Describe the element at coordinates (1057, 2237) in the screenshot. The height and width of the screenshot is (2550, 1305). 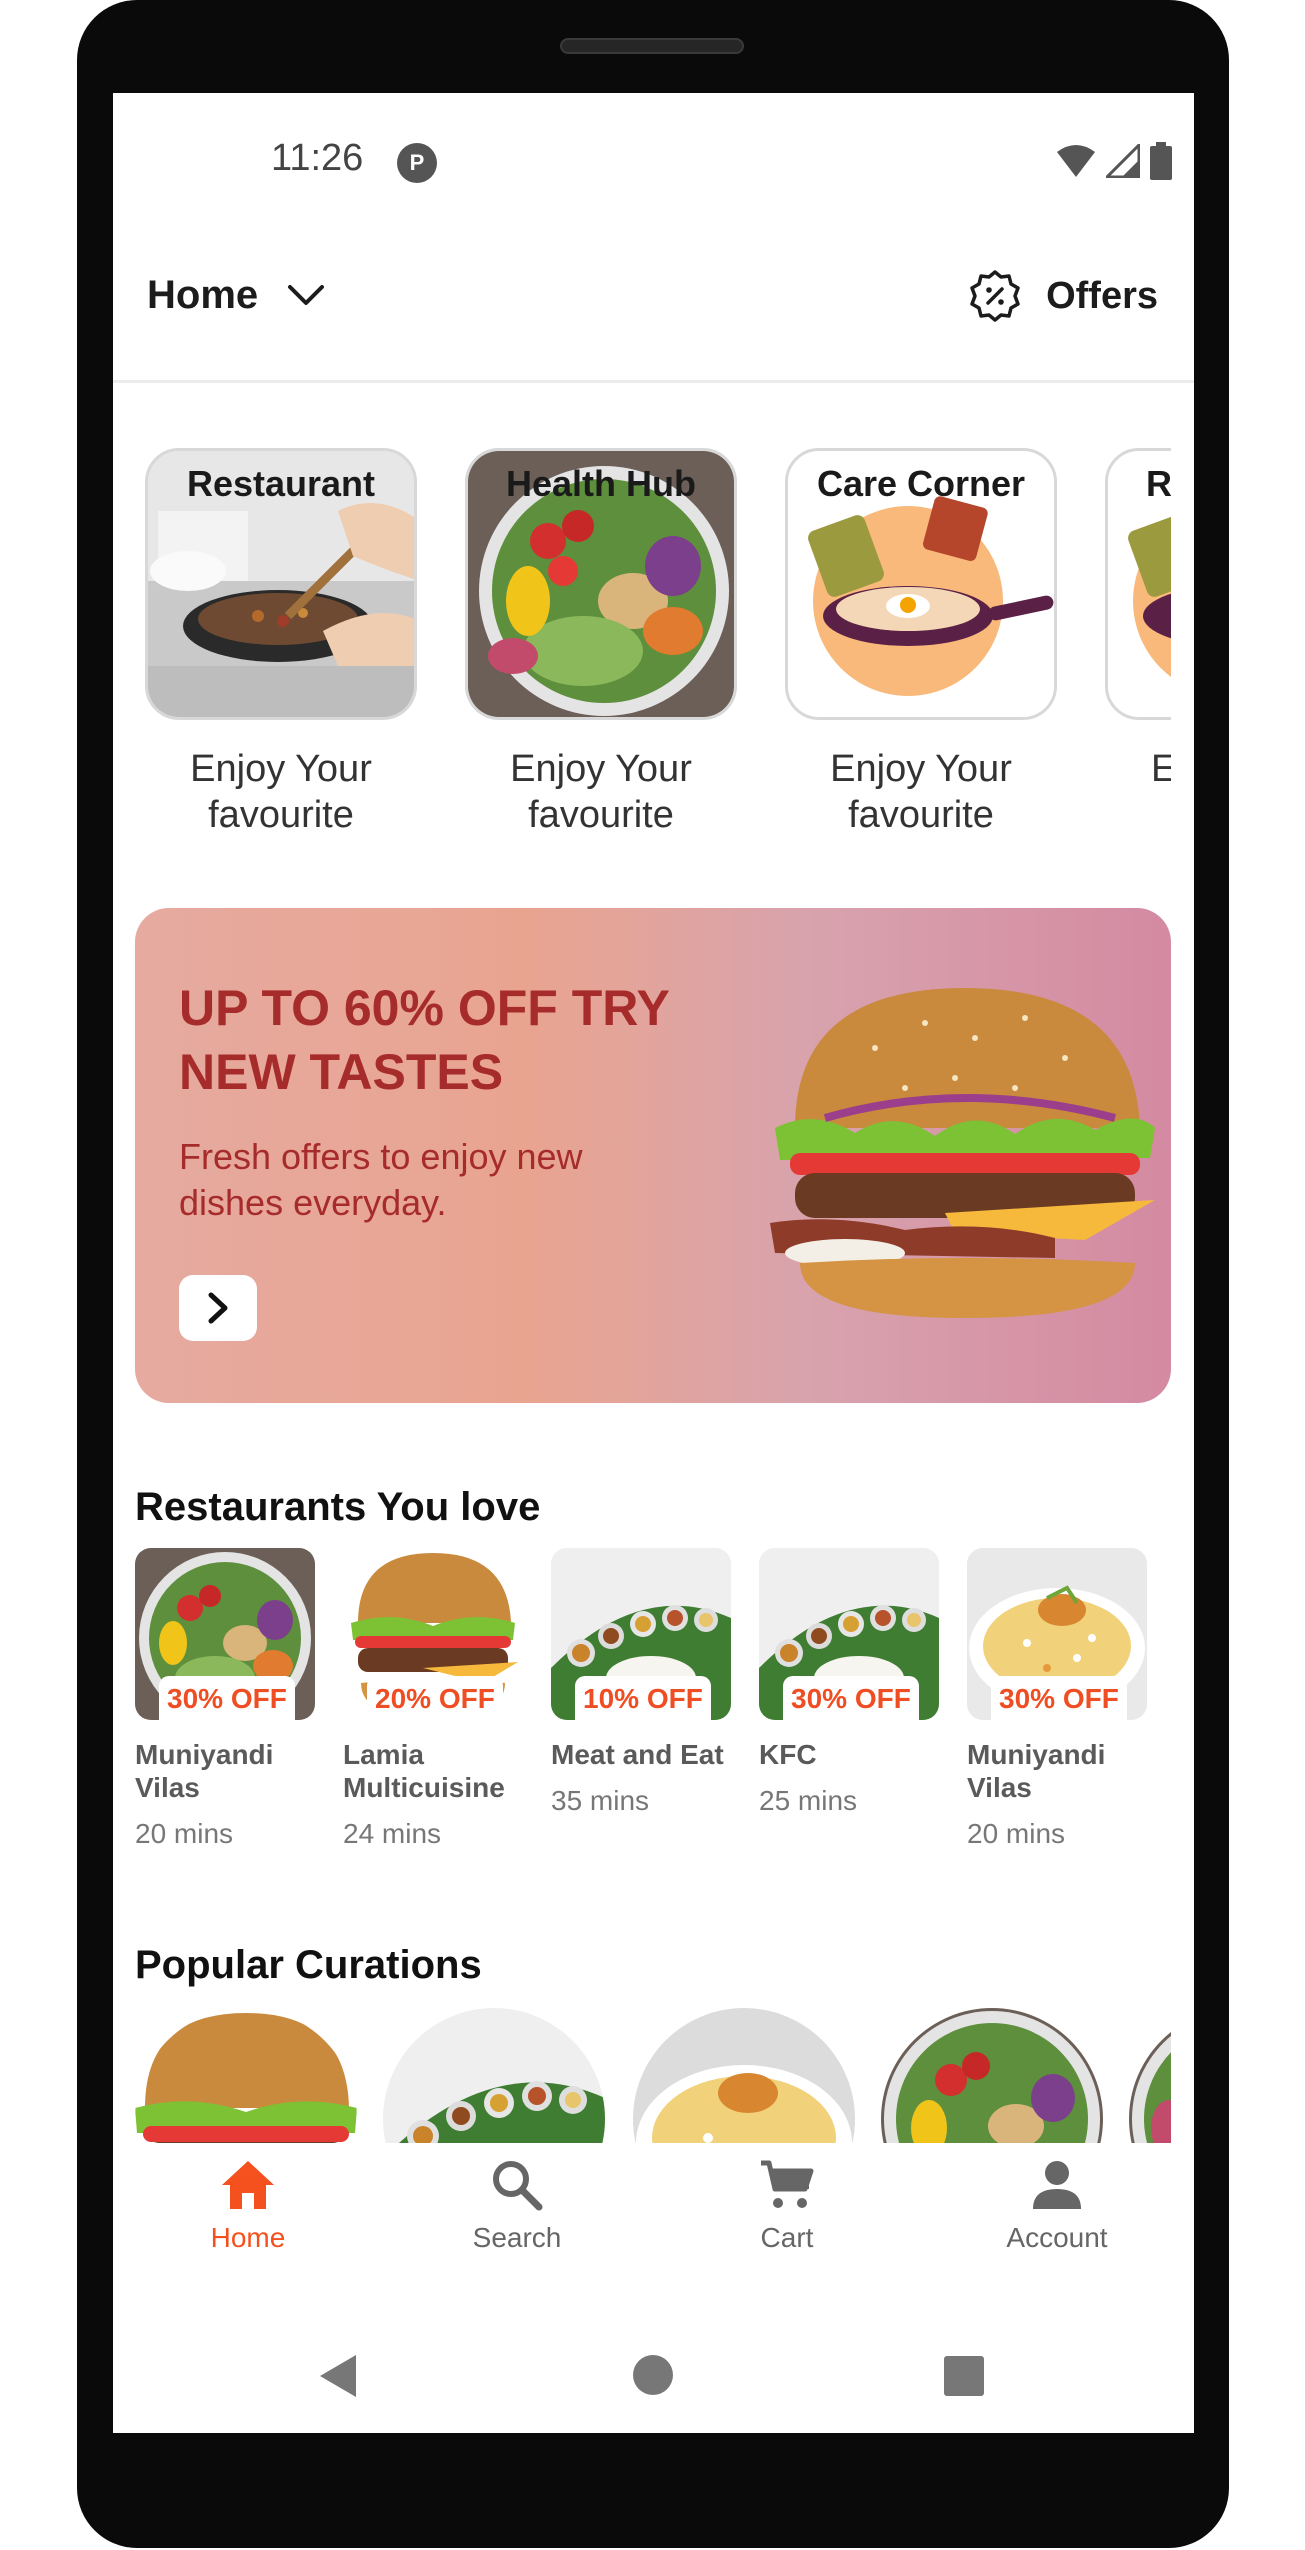
I see `nav-label: Account` at that location.